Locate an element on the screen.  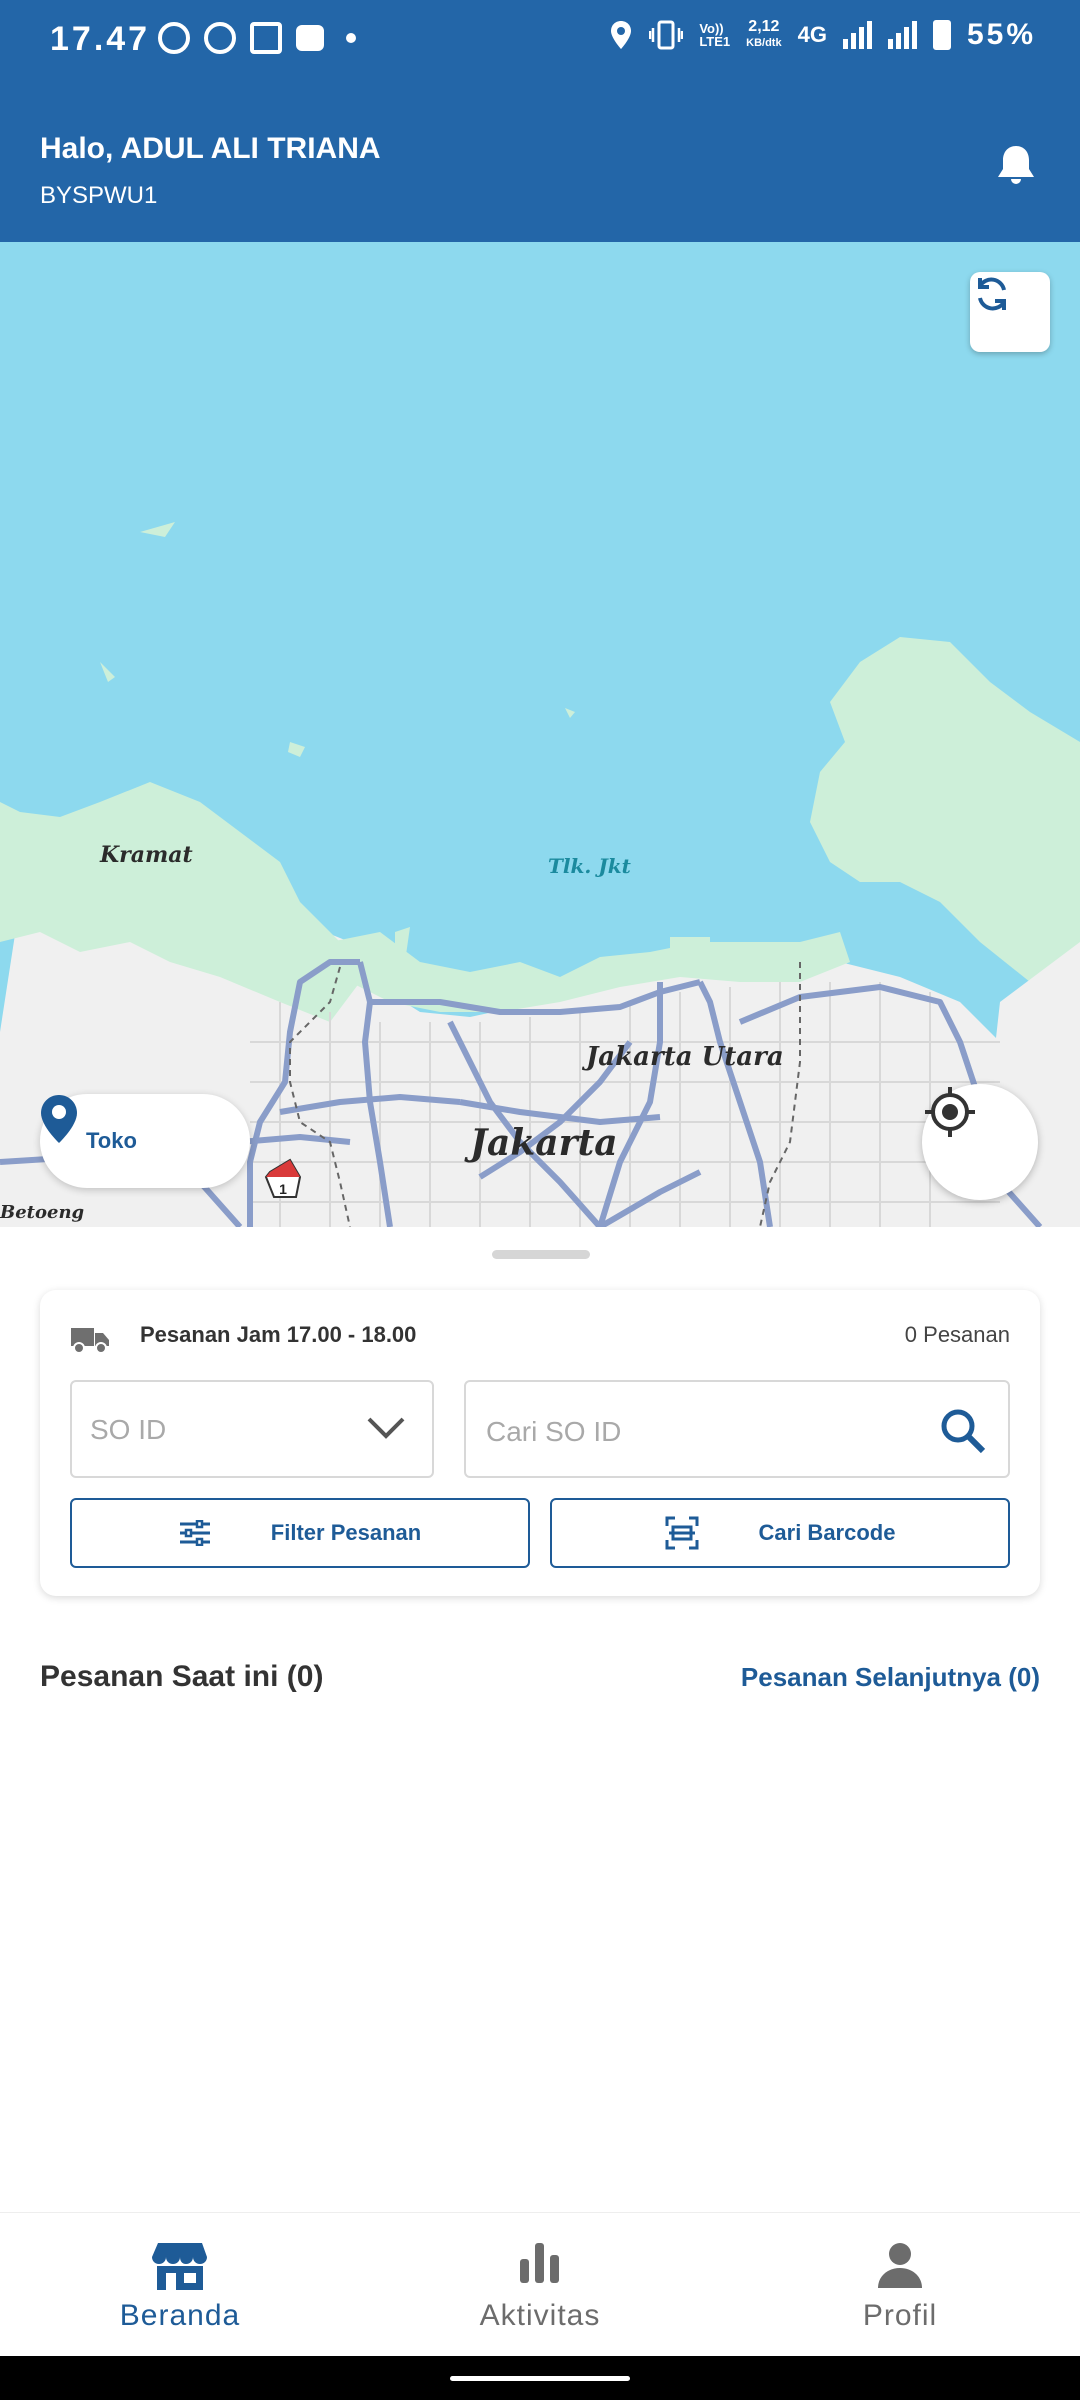
user-code: BYSPWU1 is located at coordinates (99, 195).